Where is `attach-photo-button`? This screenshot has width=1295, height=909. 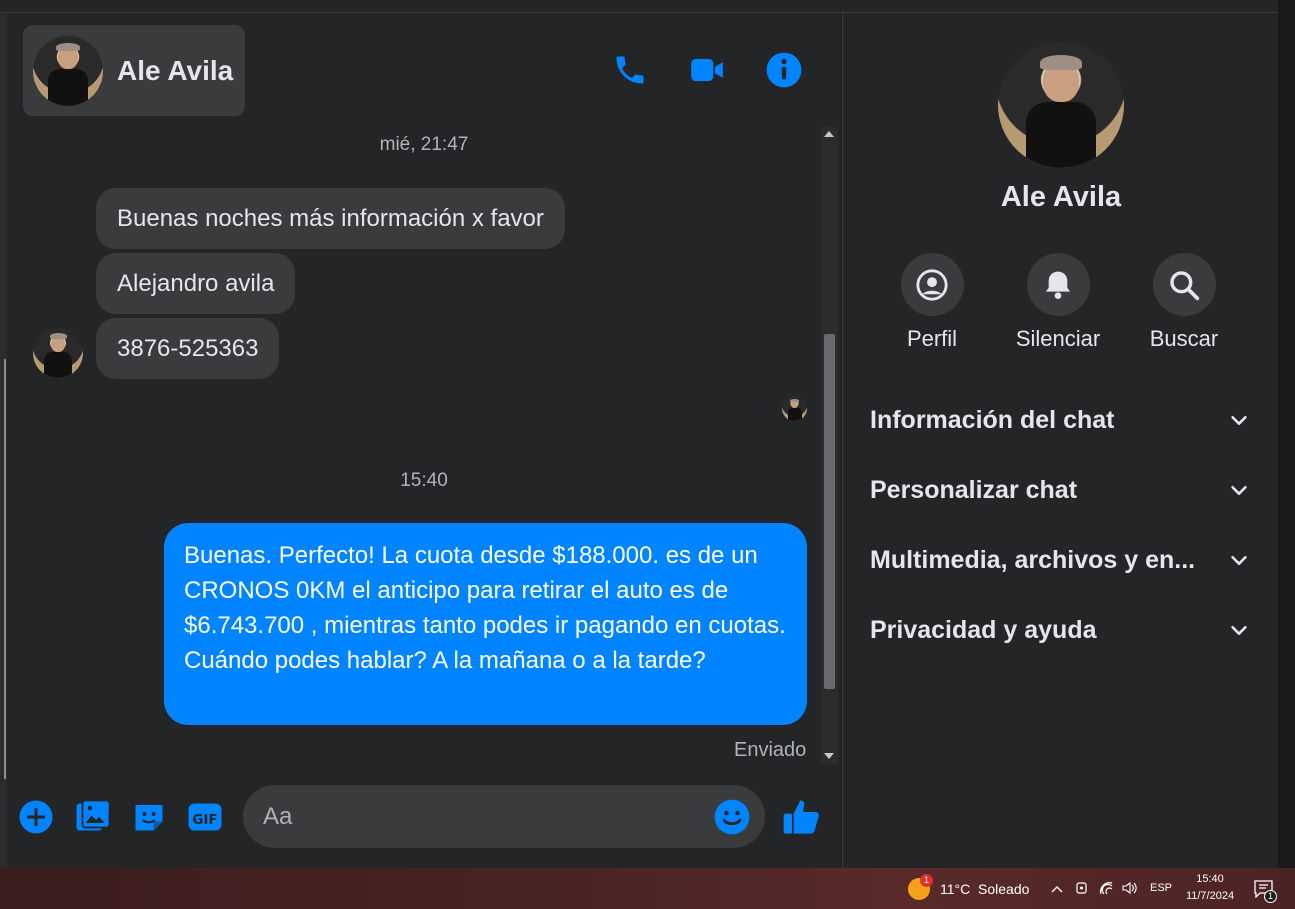
attach-photo-button is located at coordinates (93, 817).